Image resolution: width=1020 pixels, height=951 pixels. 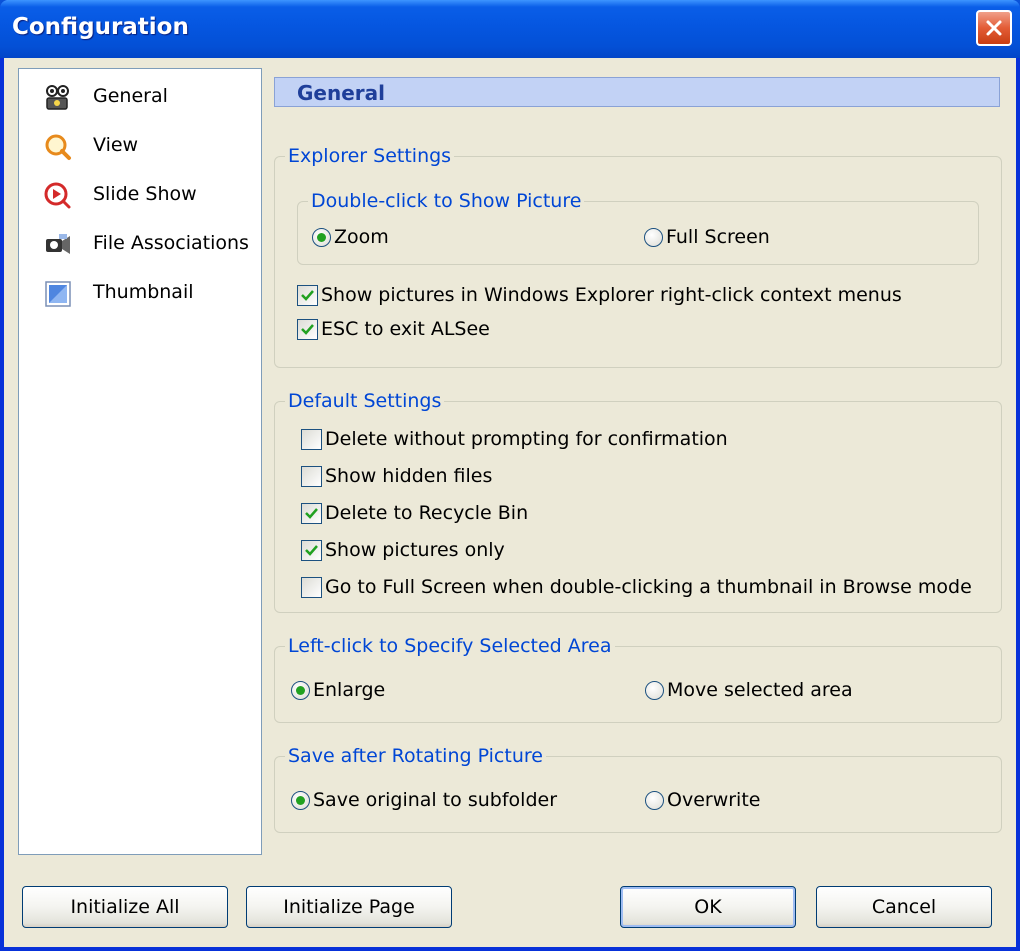 I want to click on radio-label: Move selected area, so click(x=760, y=690).